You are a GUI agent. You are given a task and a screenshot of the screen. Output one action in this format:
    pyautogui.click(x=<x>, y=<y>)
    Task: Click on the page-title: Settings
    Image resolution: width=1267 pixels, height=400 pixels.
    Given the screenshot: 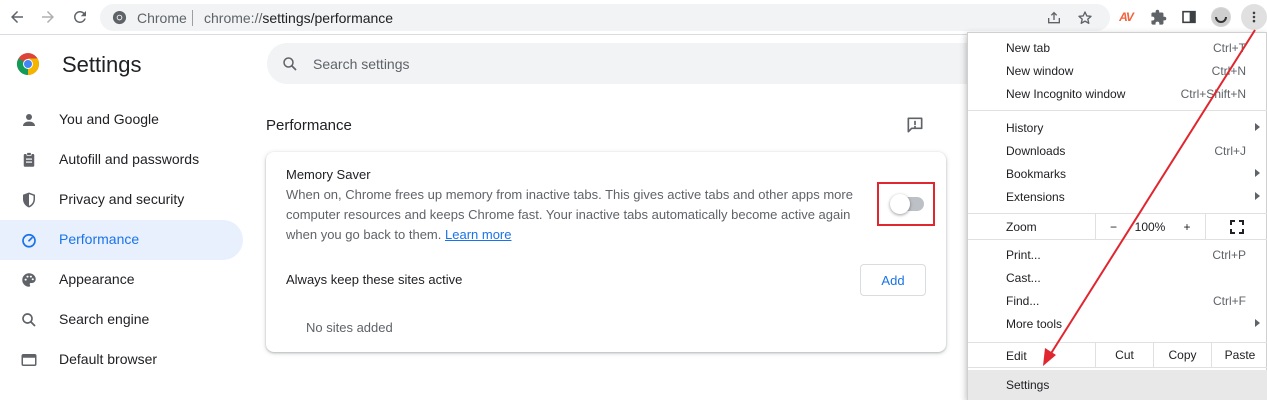 What is the action you would take?
    pyautogui.click(x=102, y=64)
    